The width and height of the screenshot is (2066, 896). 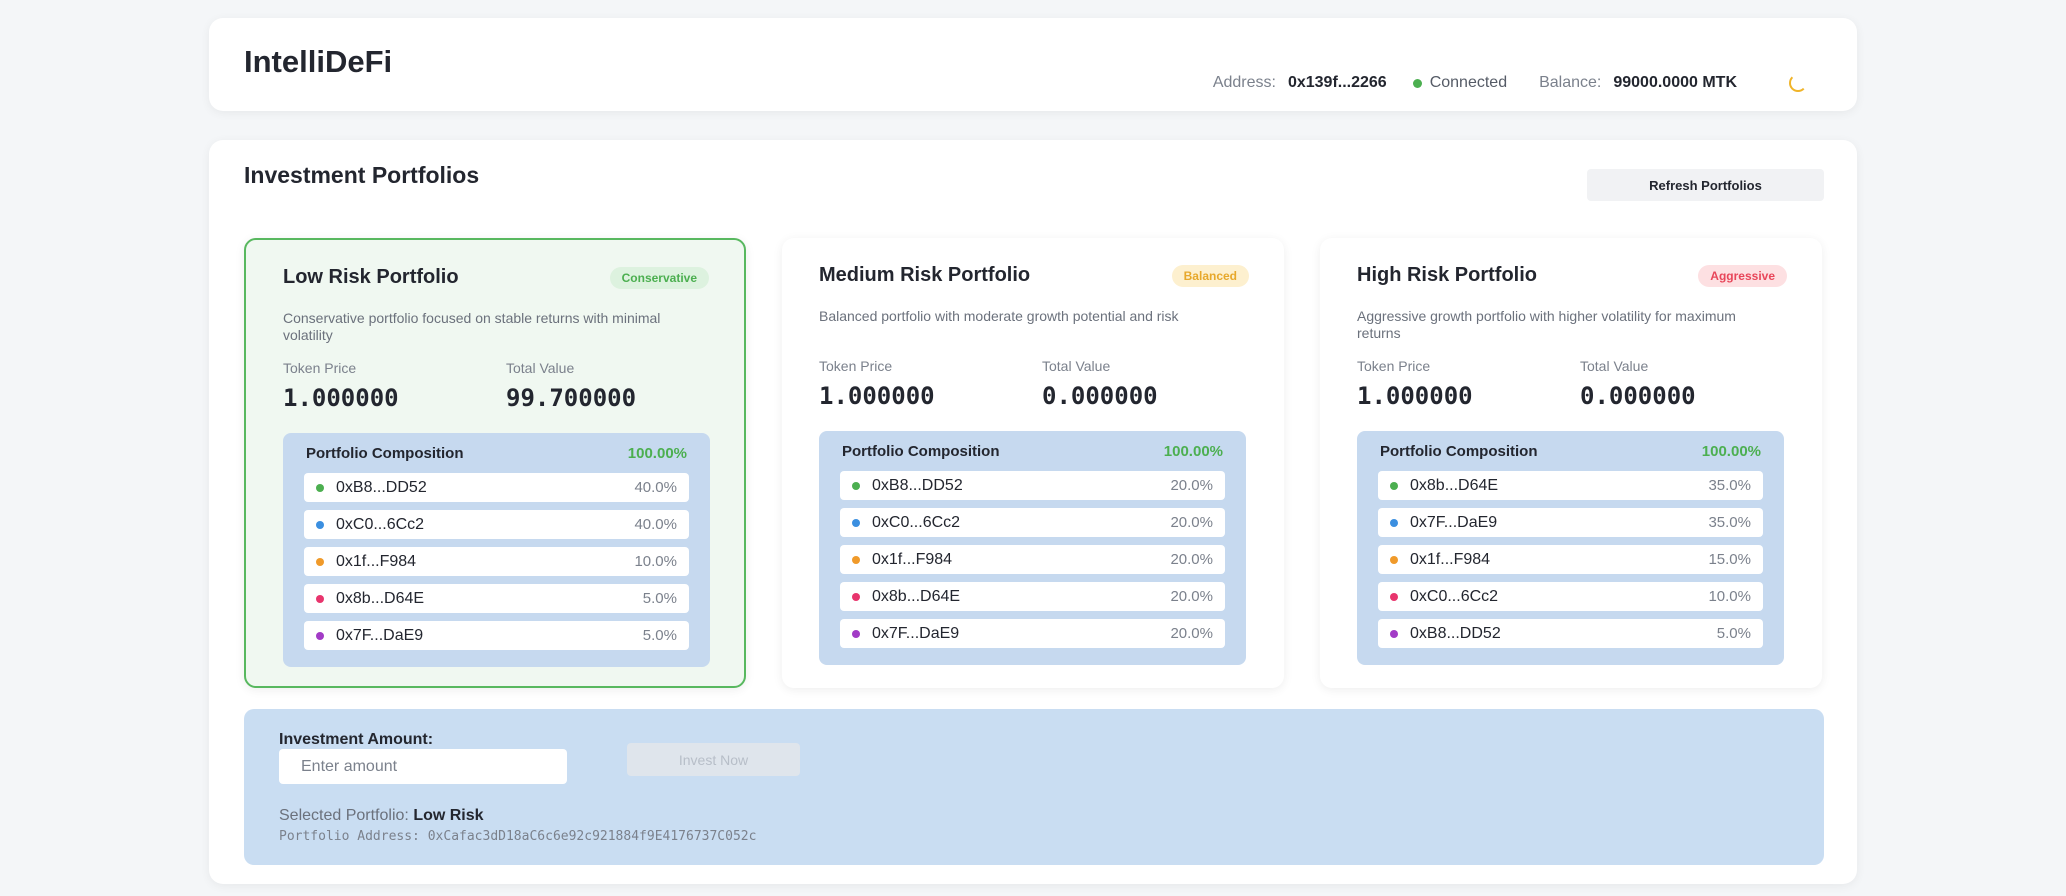 I want to click on app-logo: IntelliDeFi, so click(x=318, y=61).